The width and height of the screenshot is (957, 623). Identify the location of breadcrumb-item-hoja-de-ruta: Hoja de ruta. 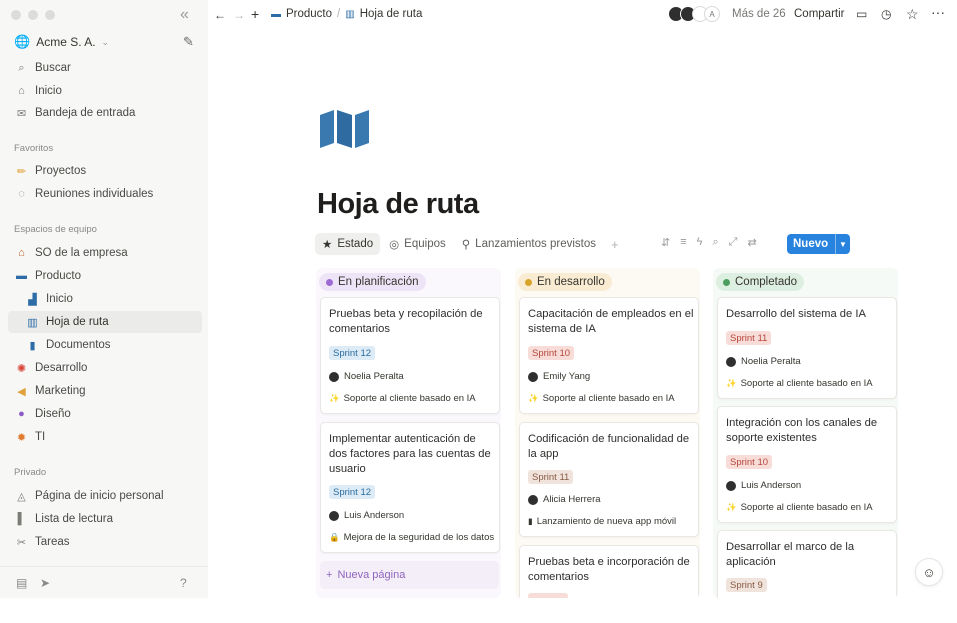
(391, 14).